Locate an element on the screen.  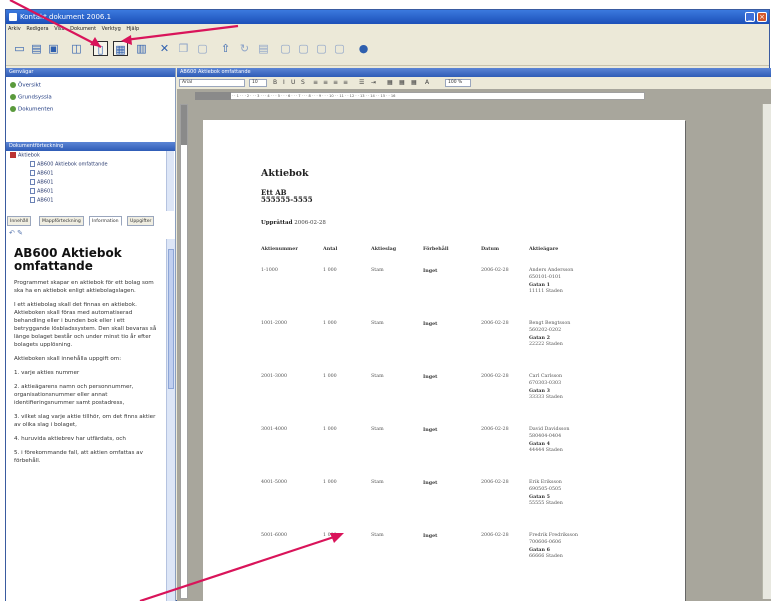
tab-uppgifter: Uppgifter is located at coordinates (141, 221).